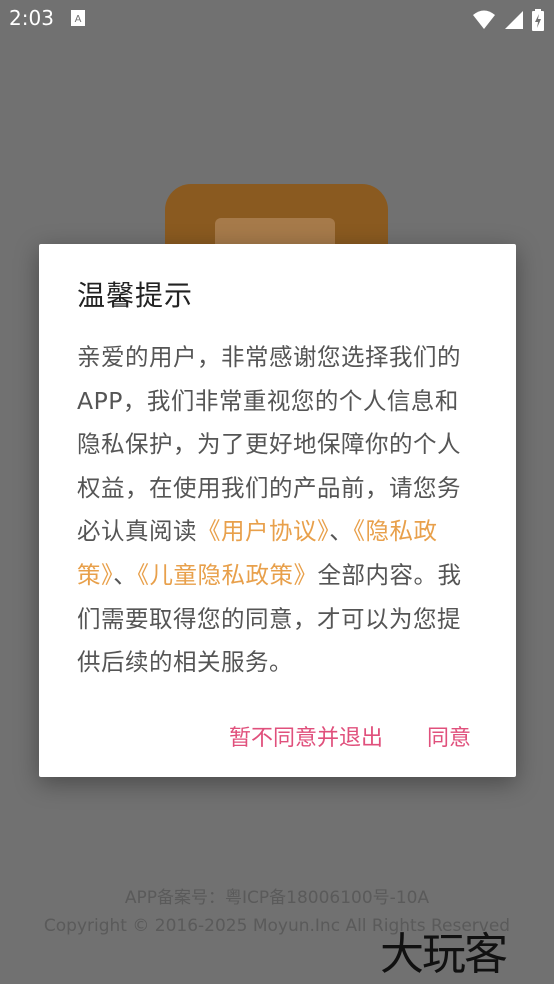 This screenshot has height=984, width=554. Describe the element at coordinates (484, 19) in the screenshot. I see `wifi-icon` at that location.